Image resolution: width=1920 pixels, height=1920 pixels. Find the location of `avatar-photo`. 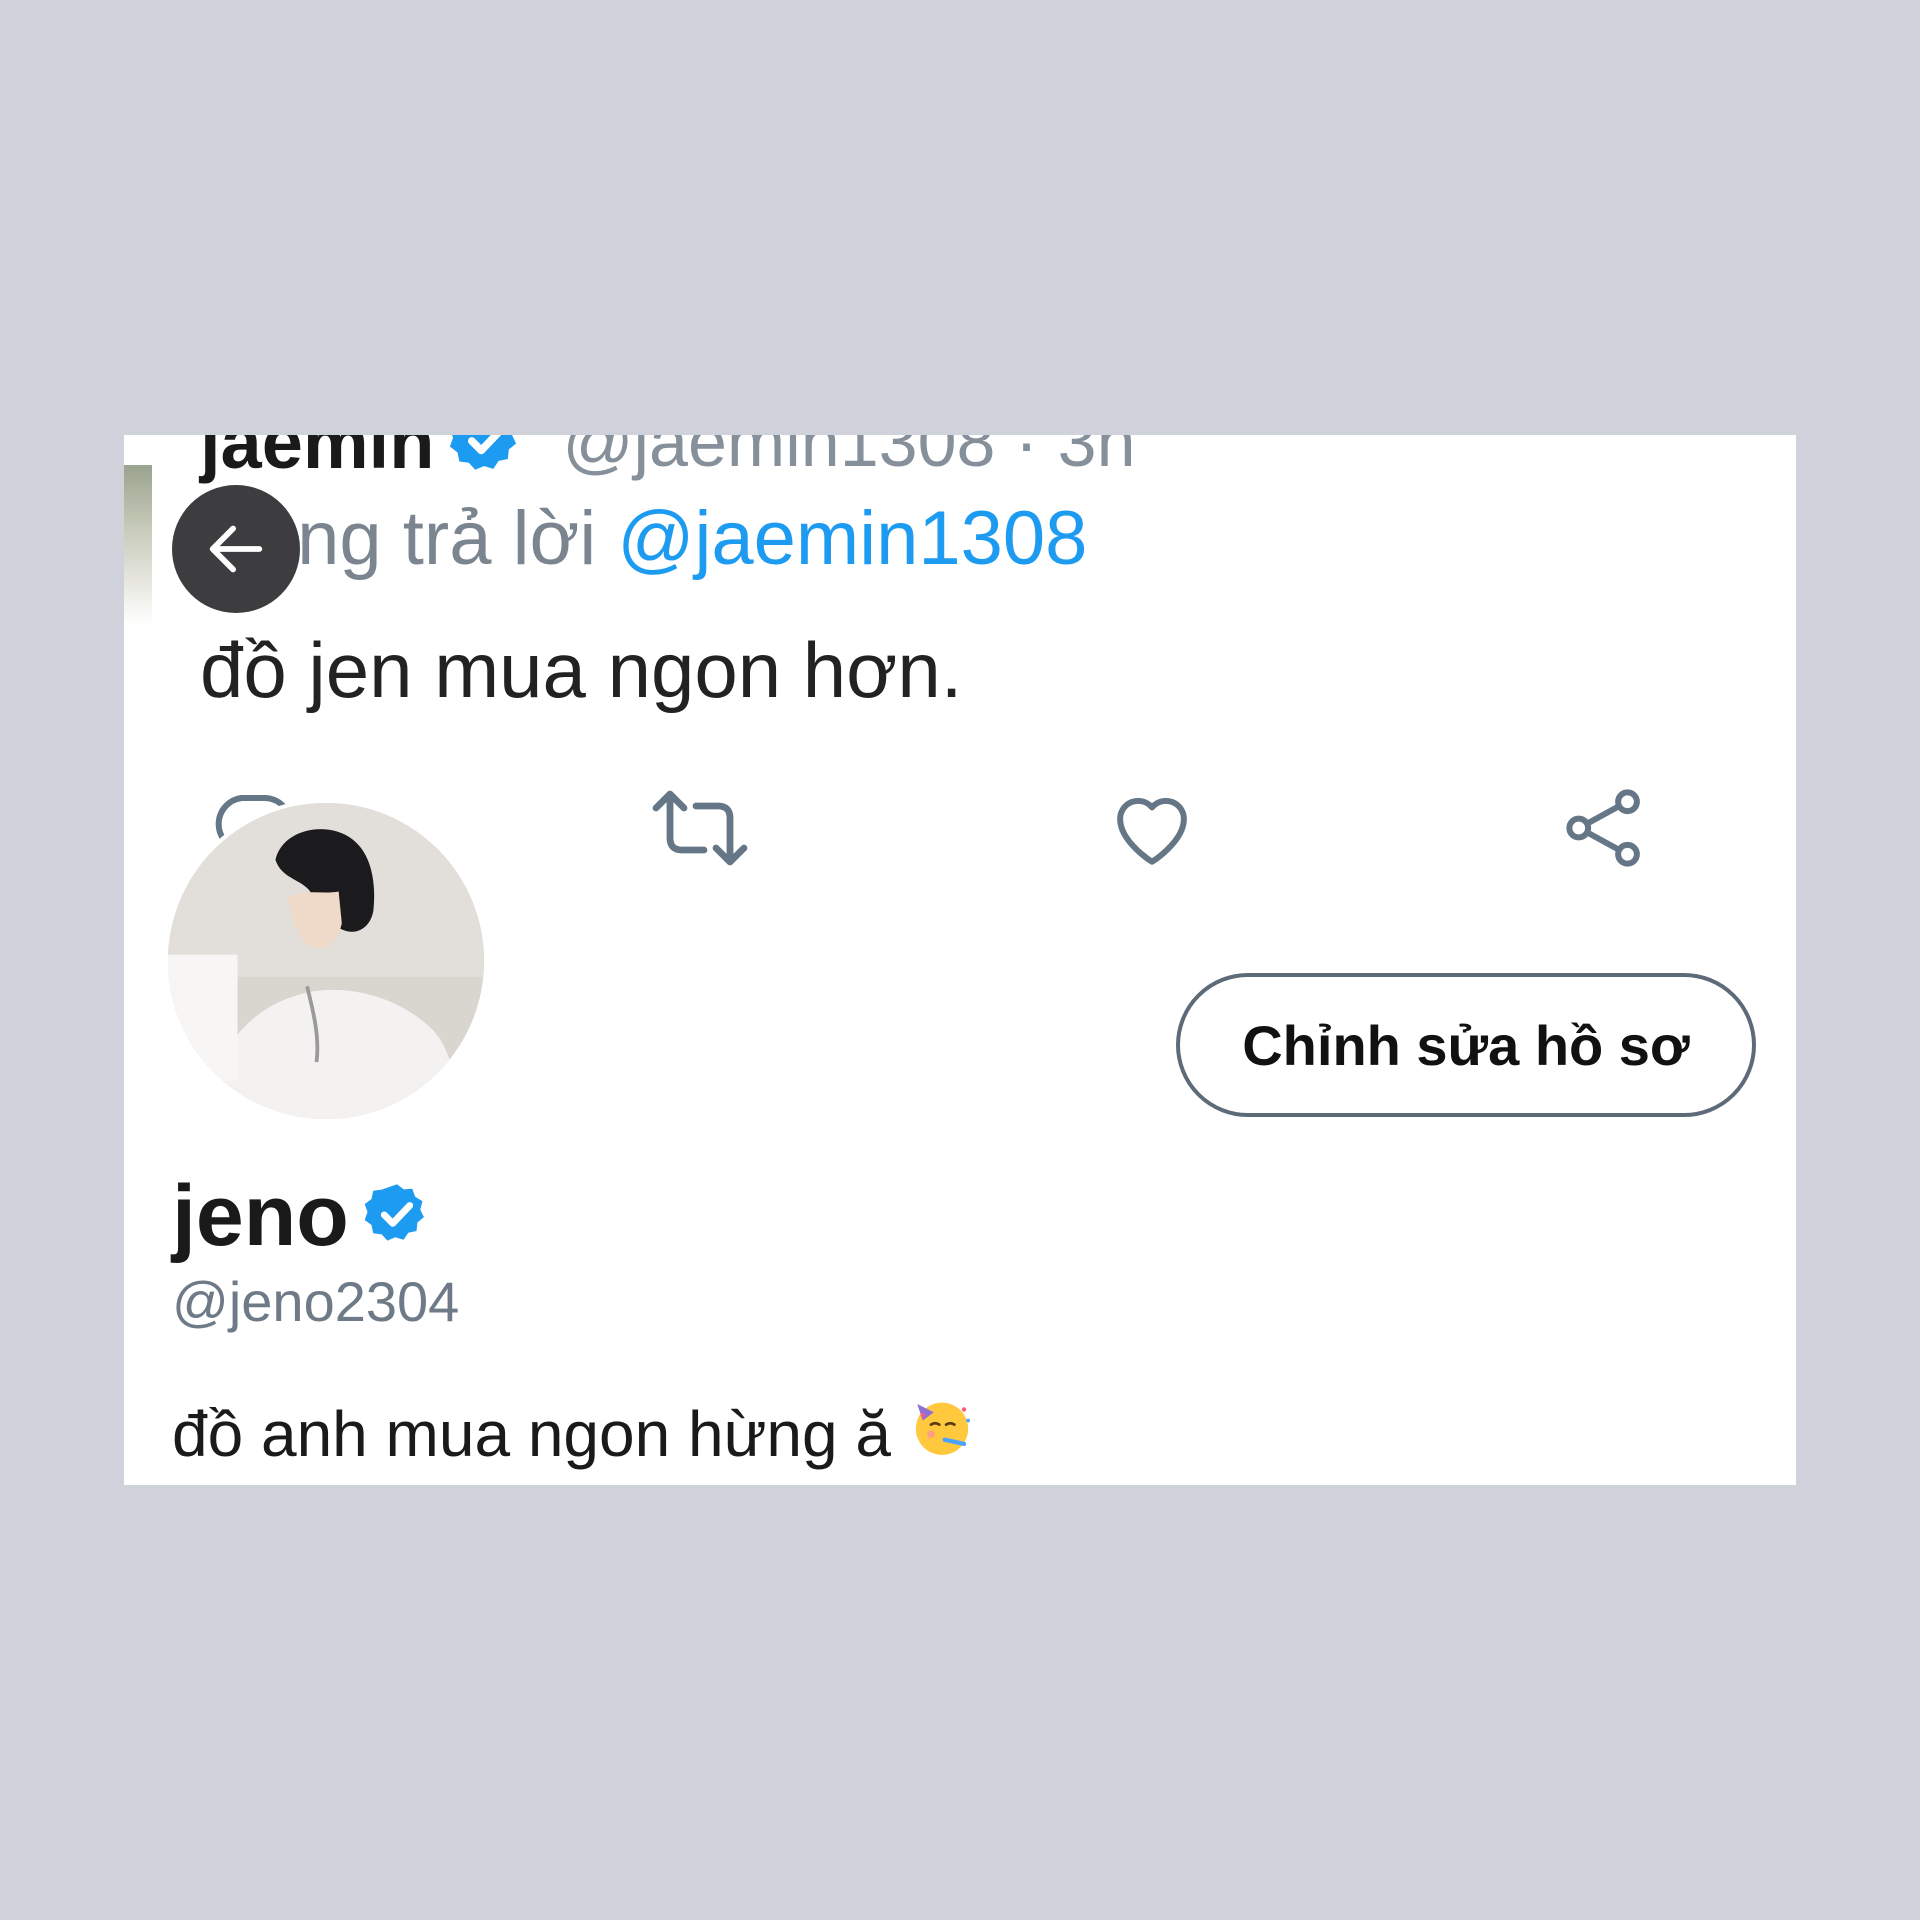

avatar-photo is located at coordinates (326, 961).